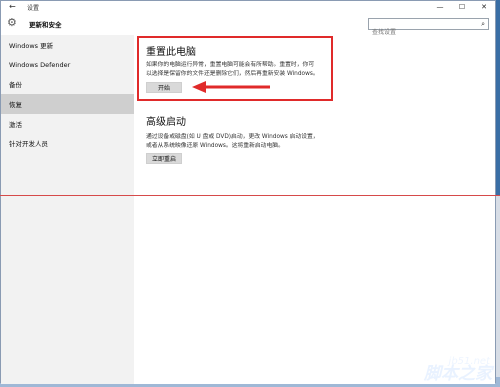 The height and width of the screenshot is (387, 500). What do you see at coordinates (250, 195) in the screenshot?
I see `annotation-divider-line` at bounding box center [250, 195].